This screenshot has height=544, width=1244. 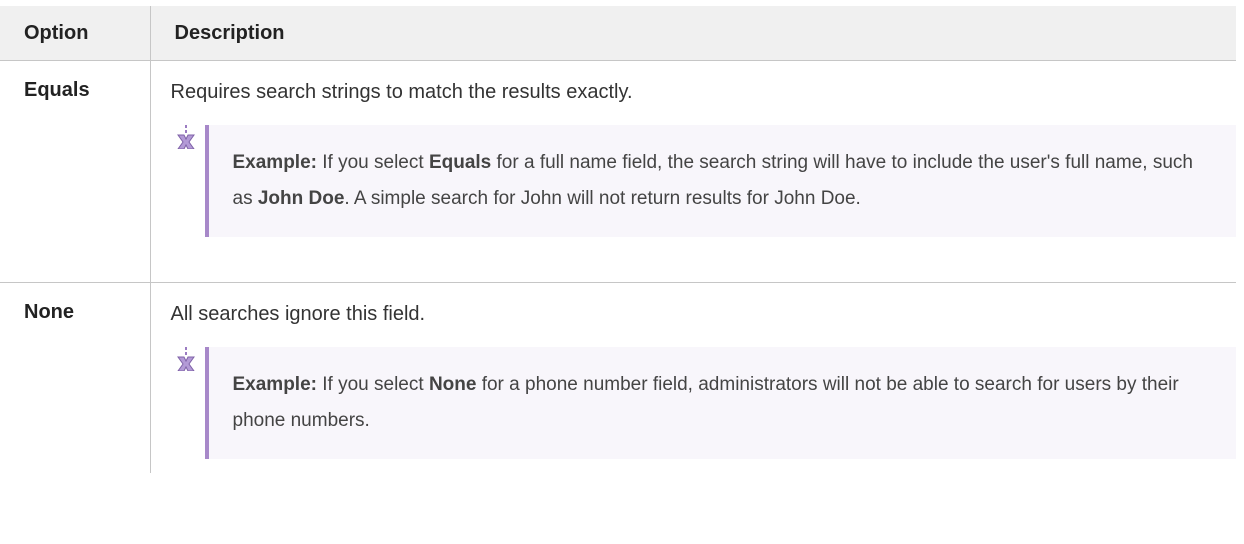 What do you see at coordinates (452, 384) in the screenshot?
I see `note-bold-term: None` at bounding box center [452, 384].